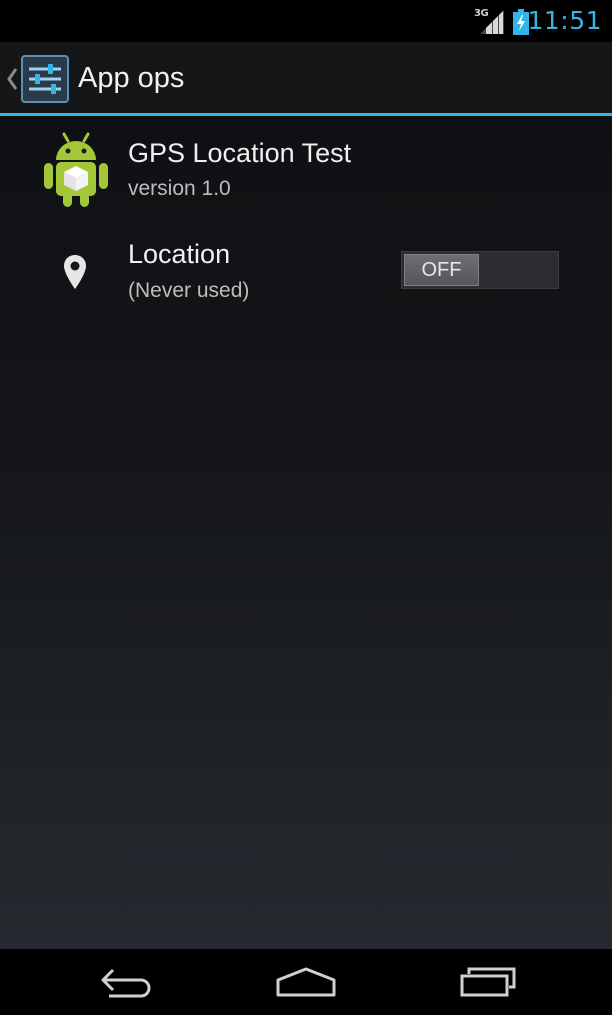  I want to click on toggle-thumb: OFF, so click(441, 270).